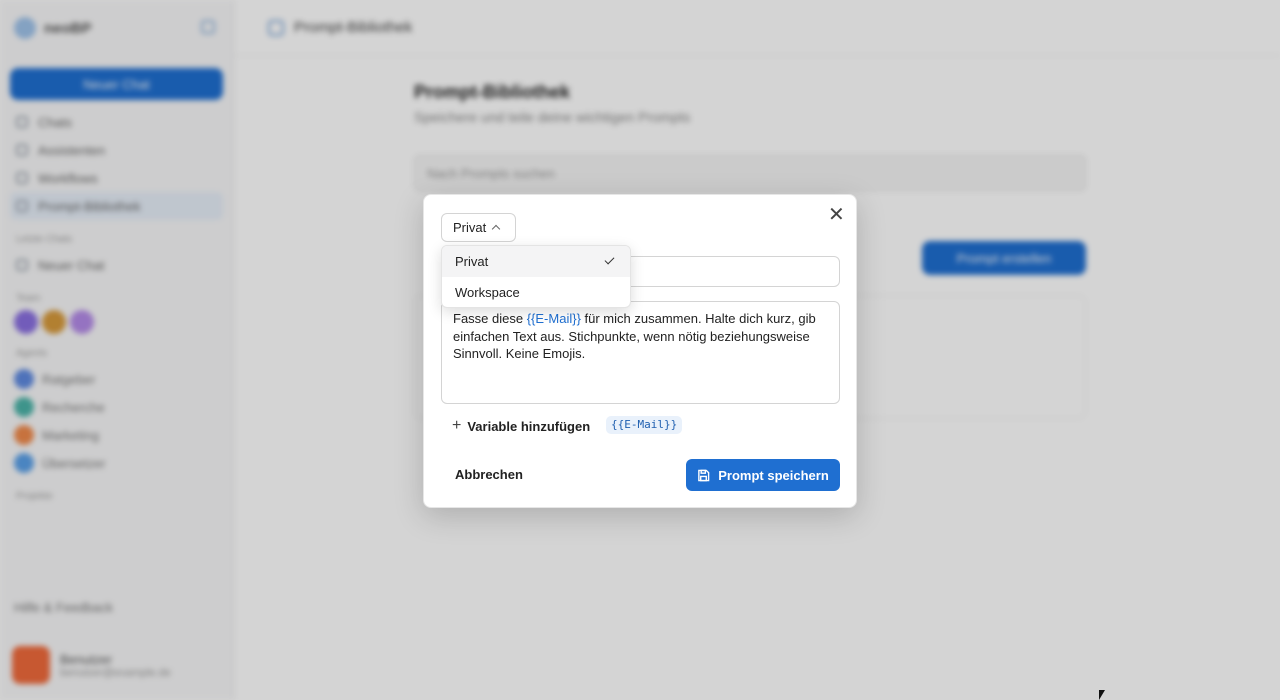 This screenshot has width=1280, height=700. I want to click on save-button-label: Prompt speichern, so click(773, 475).